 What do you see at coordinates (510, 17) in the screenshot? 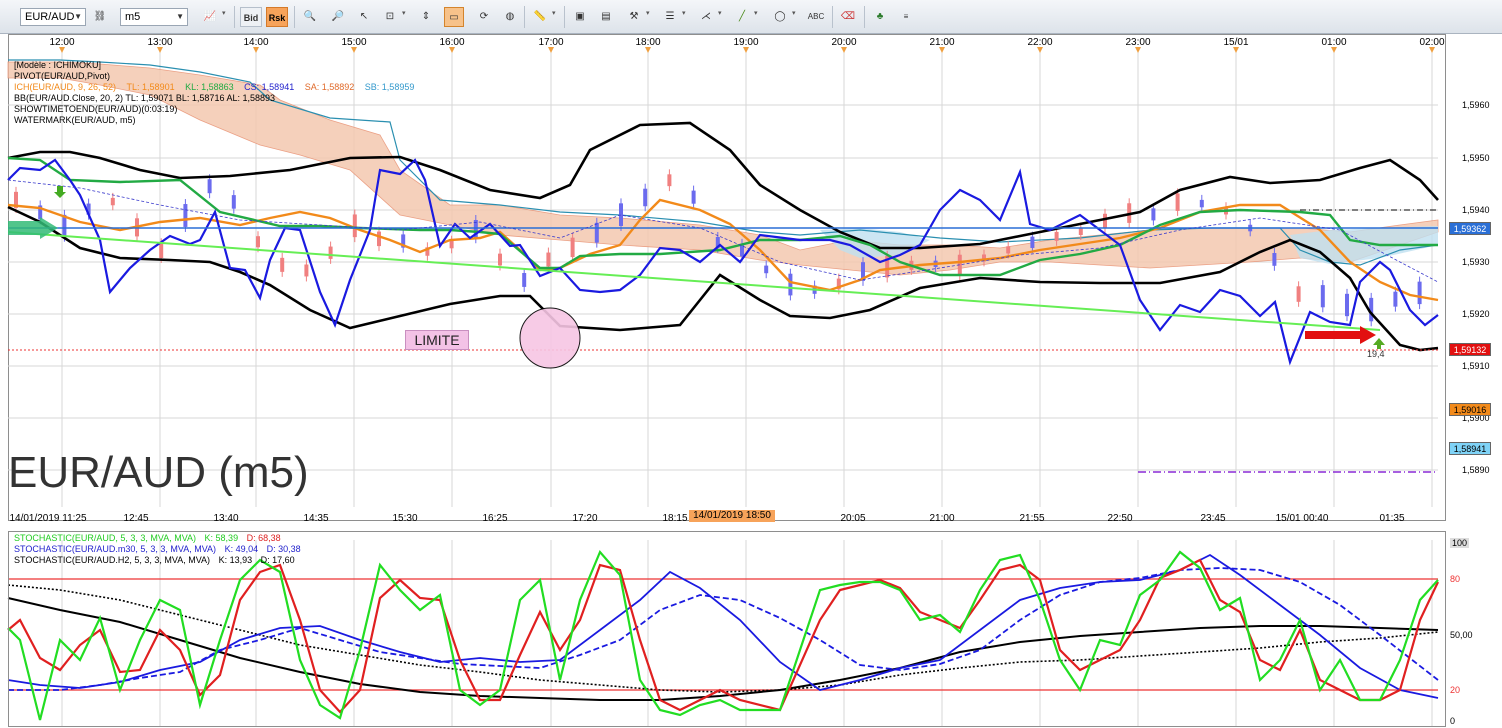
I see `globe-icon: ◍` at bounding box center [510, 17].